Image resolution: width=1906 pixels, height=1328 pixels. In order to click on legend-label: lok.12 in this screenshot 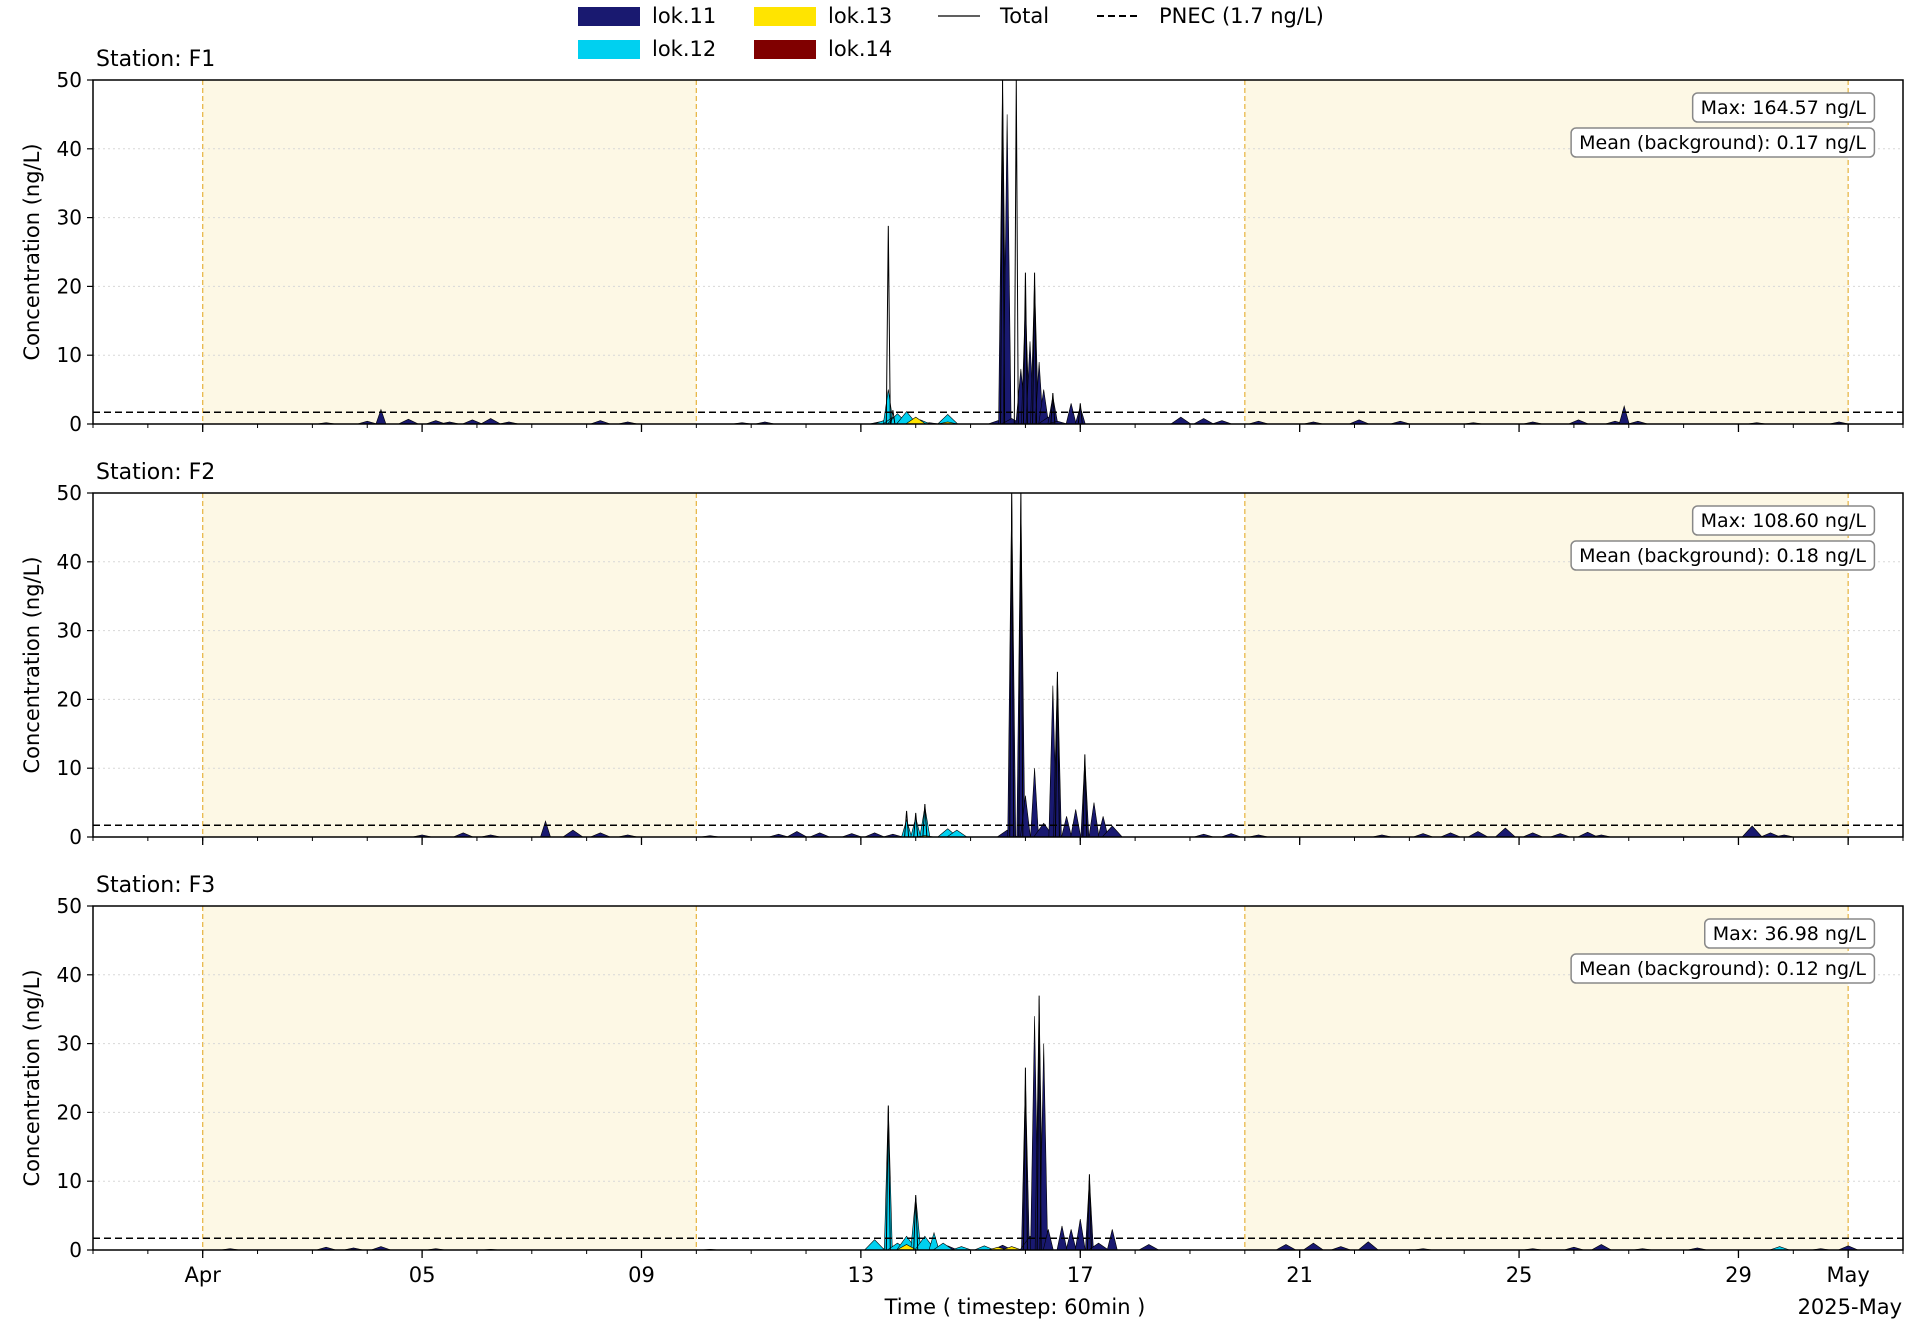, I will do `click(684, 49)`.